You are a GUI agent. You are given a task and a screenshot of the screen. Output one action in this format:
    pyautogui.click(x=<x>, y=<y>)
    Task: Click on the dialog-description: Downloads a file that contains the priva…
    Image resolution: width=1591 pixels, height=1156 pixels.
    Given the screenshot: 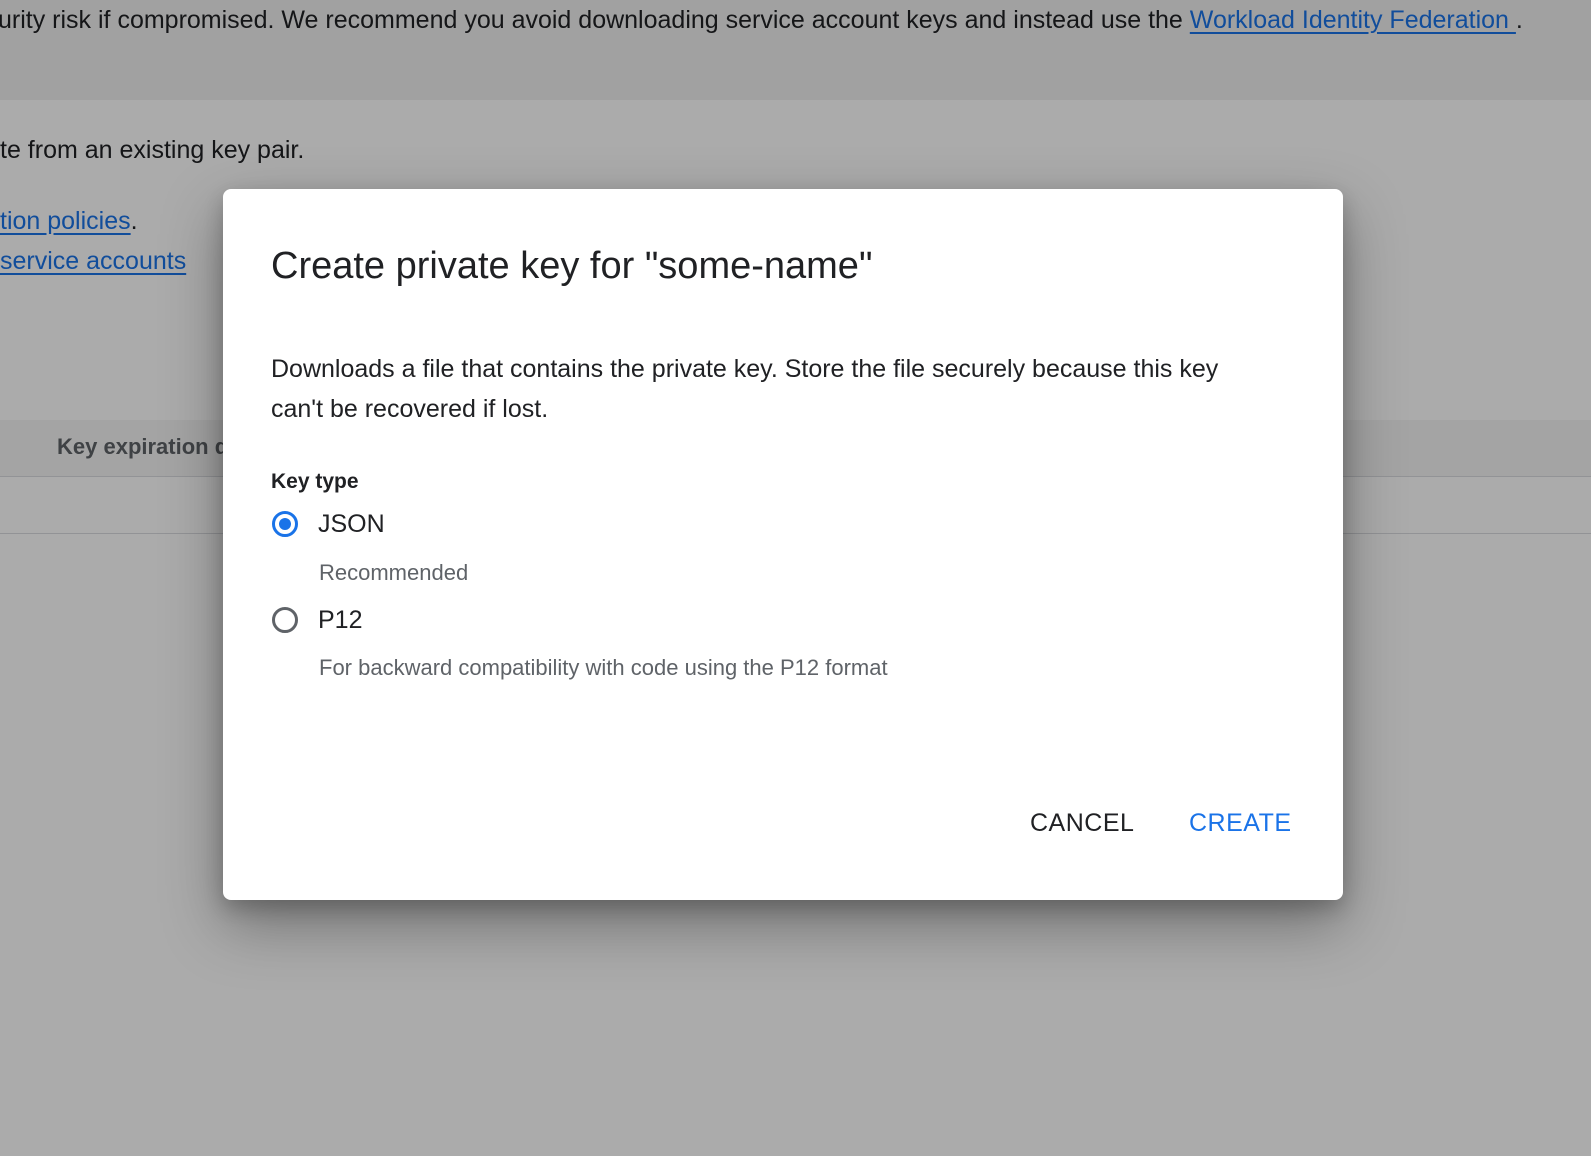 What is the action you would take?
    pyautogui.click(x=745, y=389)
    